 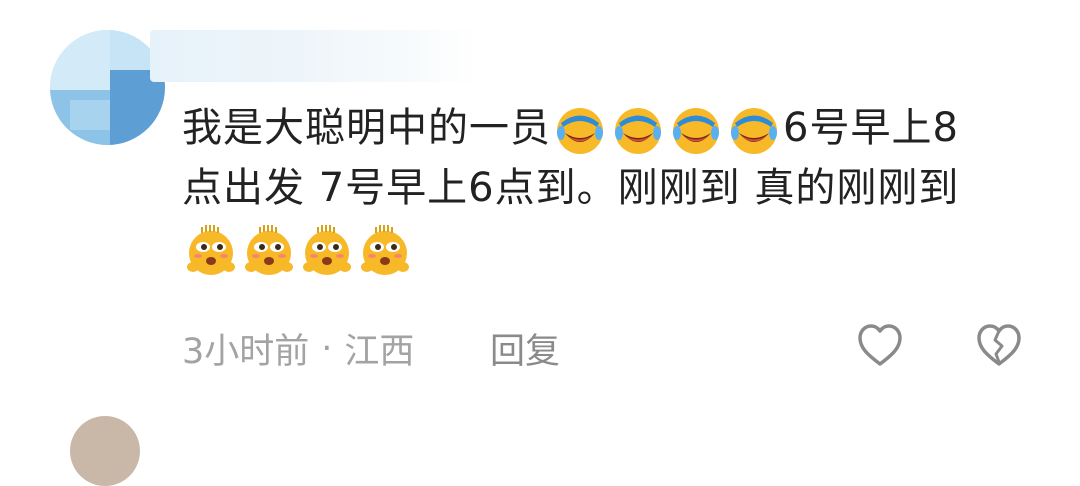 I want to click on dislike-button, so click(x=999, y=345).